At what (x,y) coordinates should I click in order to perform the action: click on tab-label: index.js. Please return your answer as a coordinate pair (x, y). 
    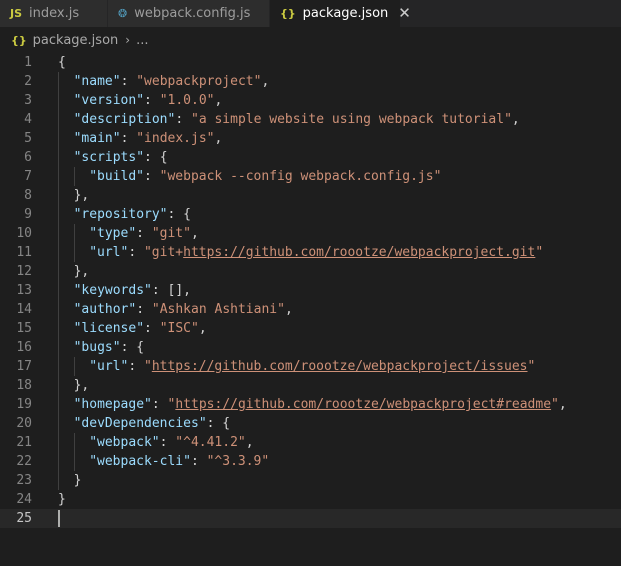
    Looking at the image, I should click on (54, 13).